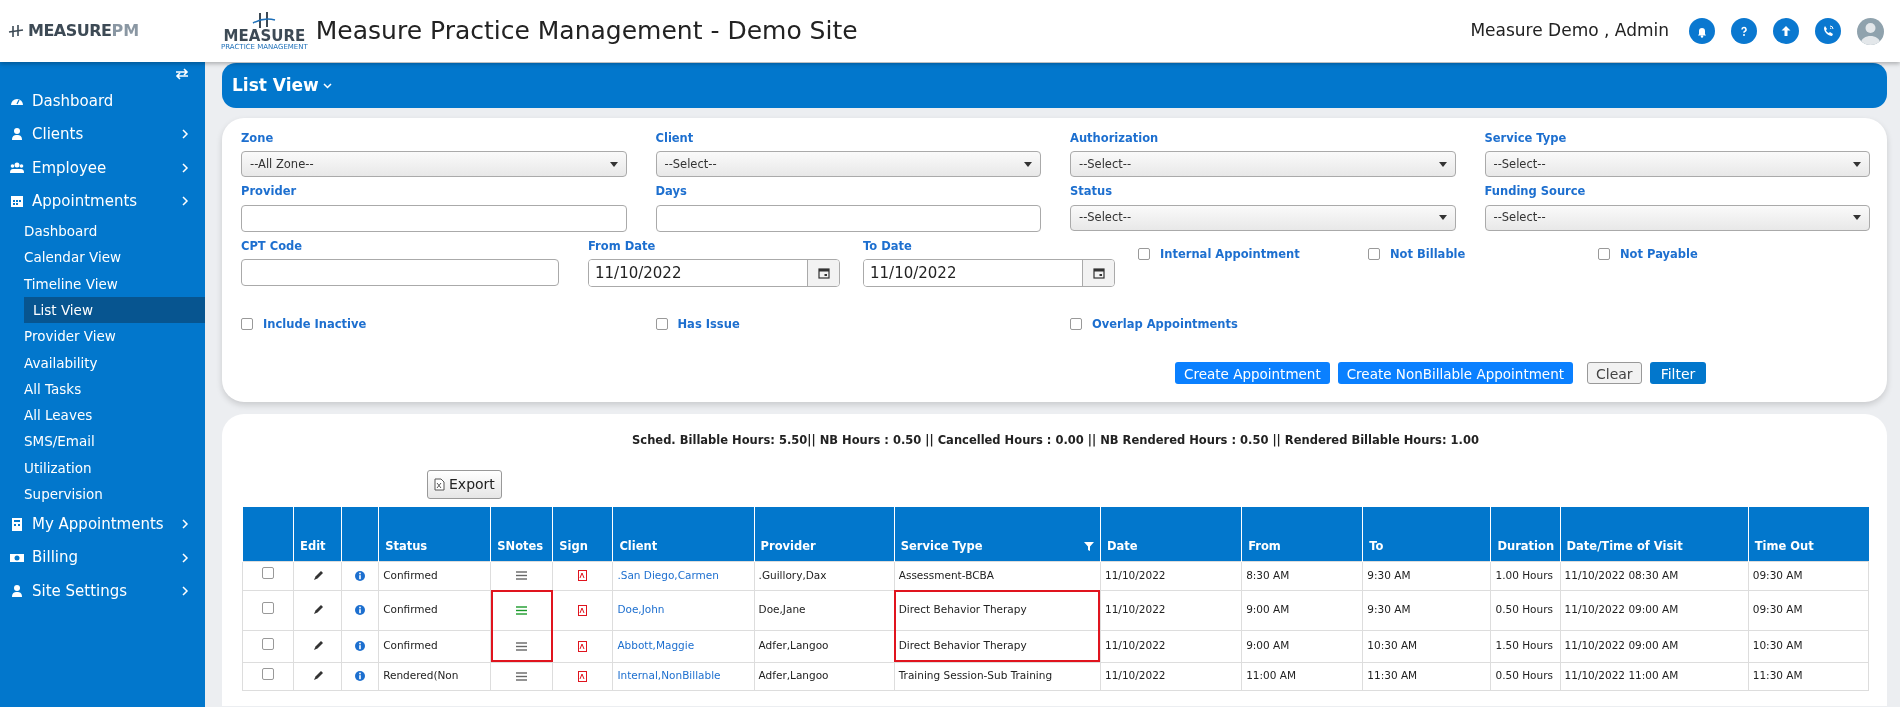 This screenshot has width=1900, height=707. Describe the element at coordinates (102, 134) in the screenshot. I see `sidebar-item: Clients` at that location.